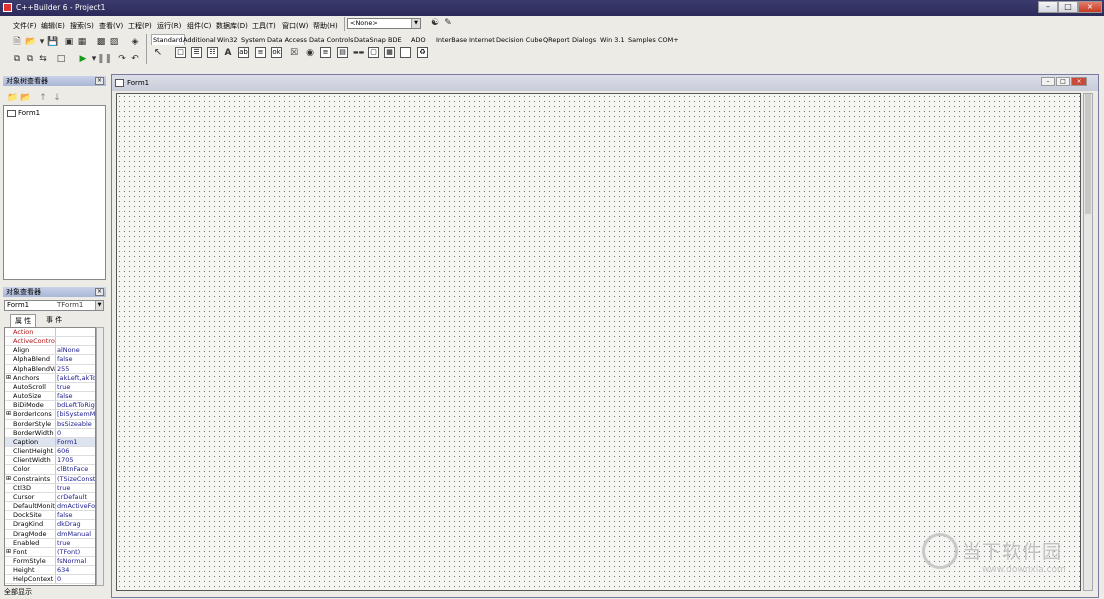  What do you see at coordinates (50, 525) in the screenshot?
I see `property-row: DragKind dkDrag` at bounding box center [50, 525].